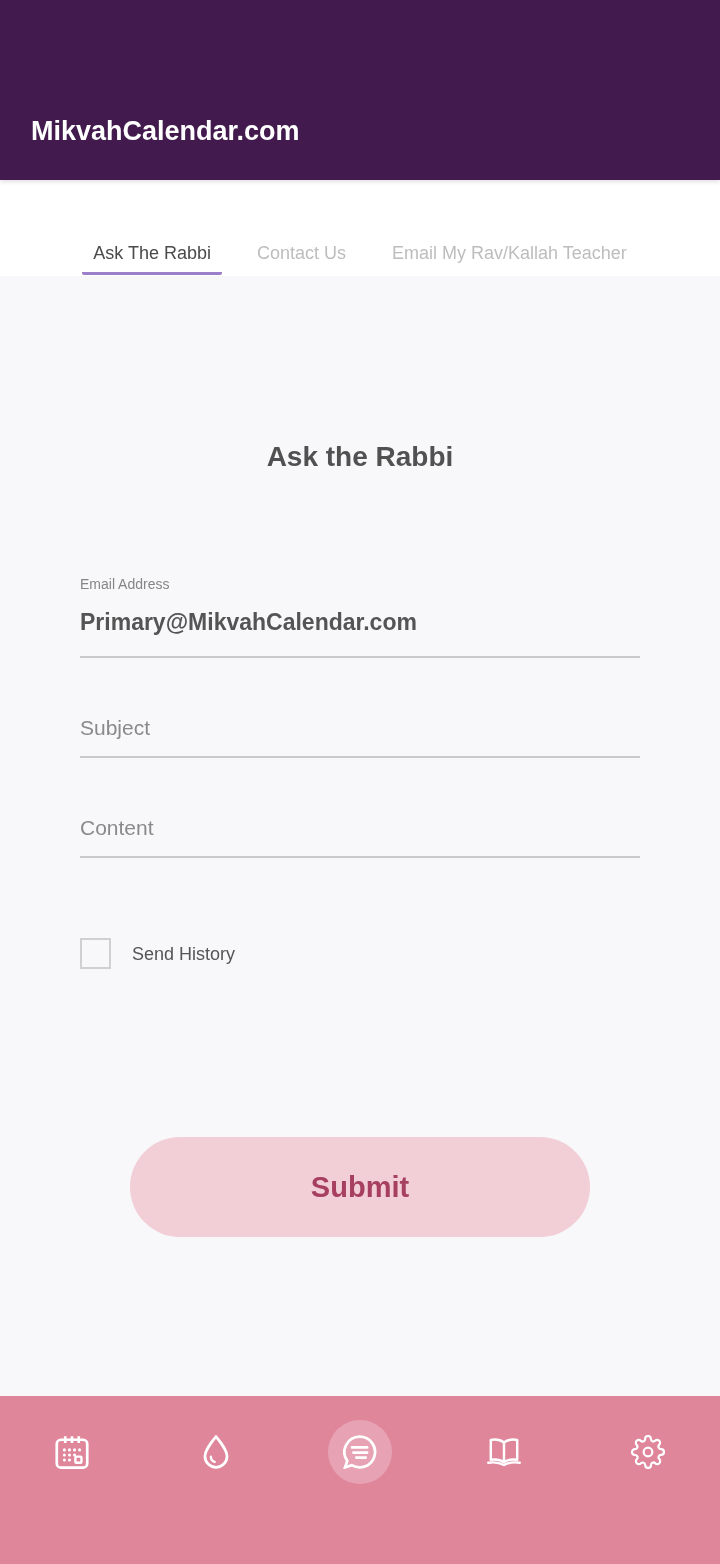  Describe the element at coordinates (360, 1452) in the screenshot. I see `chat-icon` at that location.